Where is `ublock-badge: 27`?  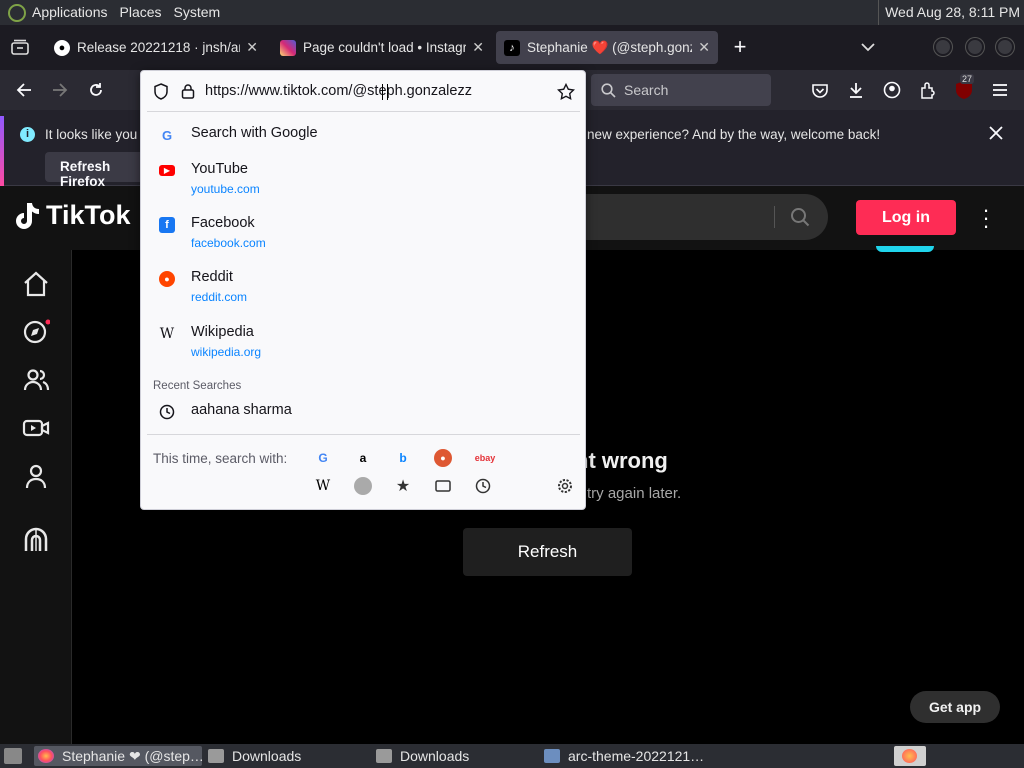
ublock-badge: 27 is located at coordinates (967, 79).